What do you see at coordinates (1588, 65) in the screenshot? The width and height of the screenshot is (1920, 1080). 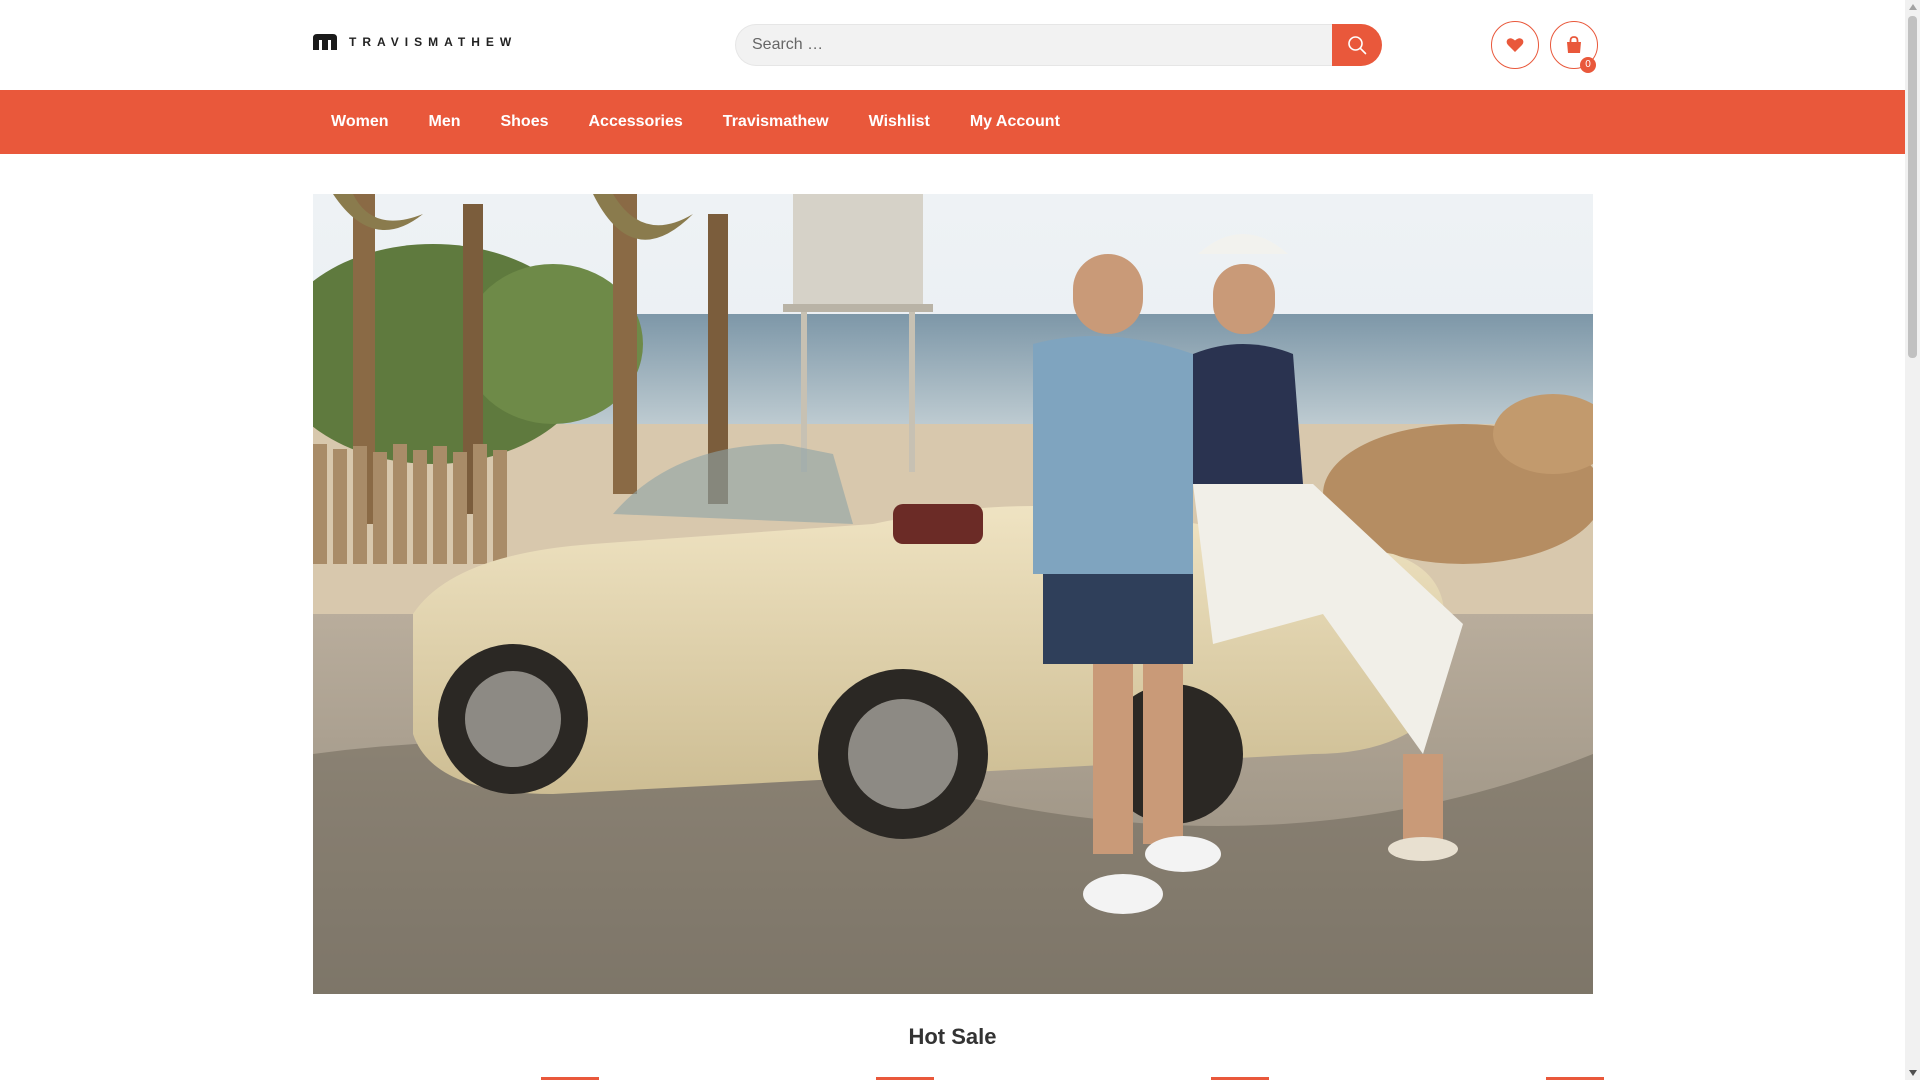 I see `cart-count-badge: 0` at bounding box center [1588, 65].